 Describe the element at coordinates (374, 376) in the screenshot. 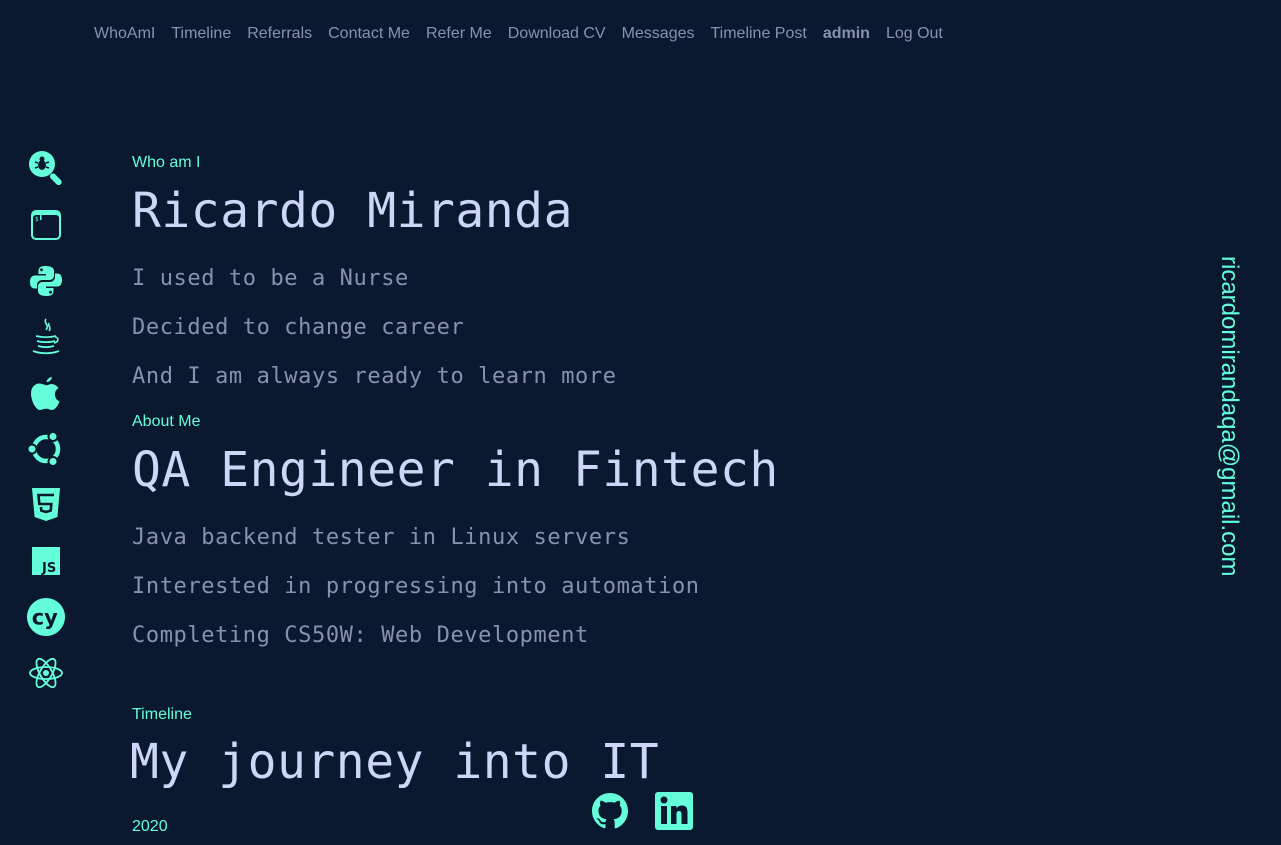

I see `whoami-line: And I am always ready to learn more` at that location.